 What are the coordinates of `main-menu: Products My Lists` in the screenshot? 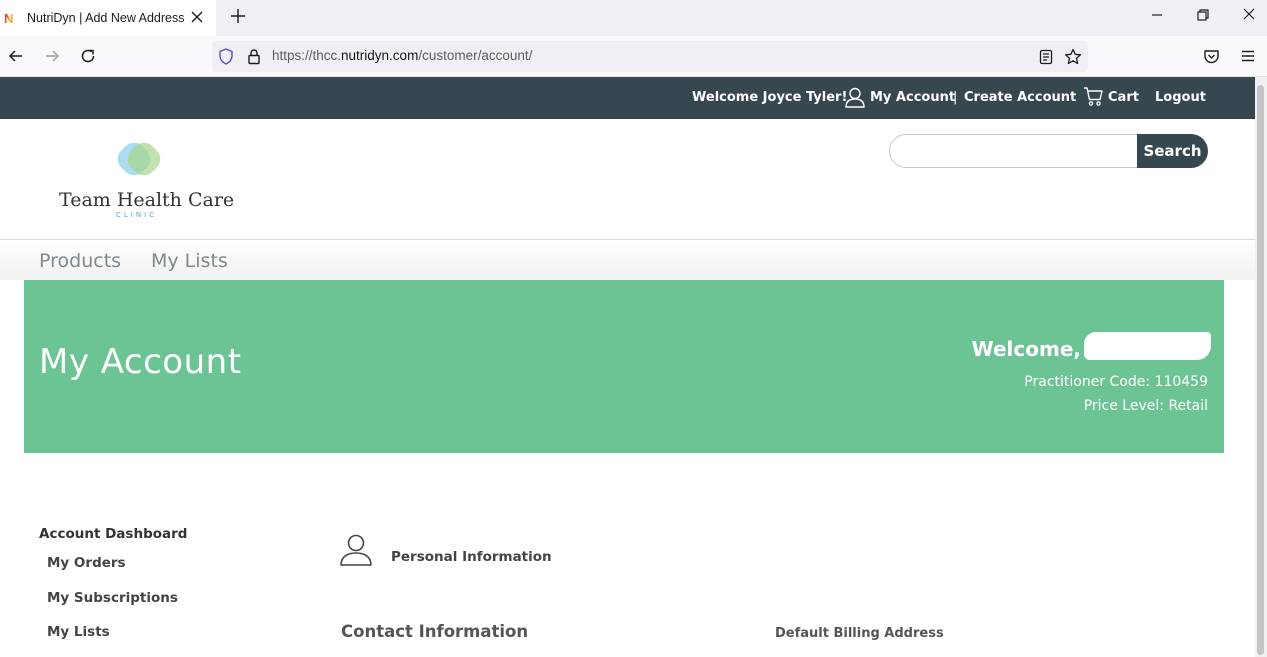 It's located at (627, 260).